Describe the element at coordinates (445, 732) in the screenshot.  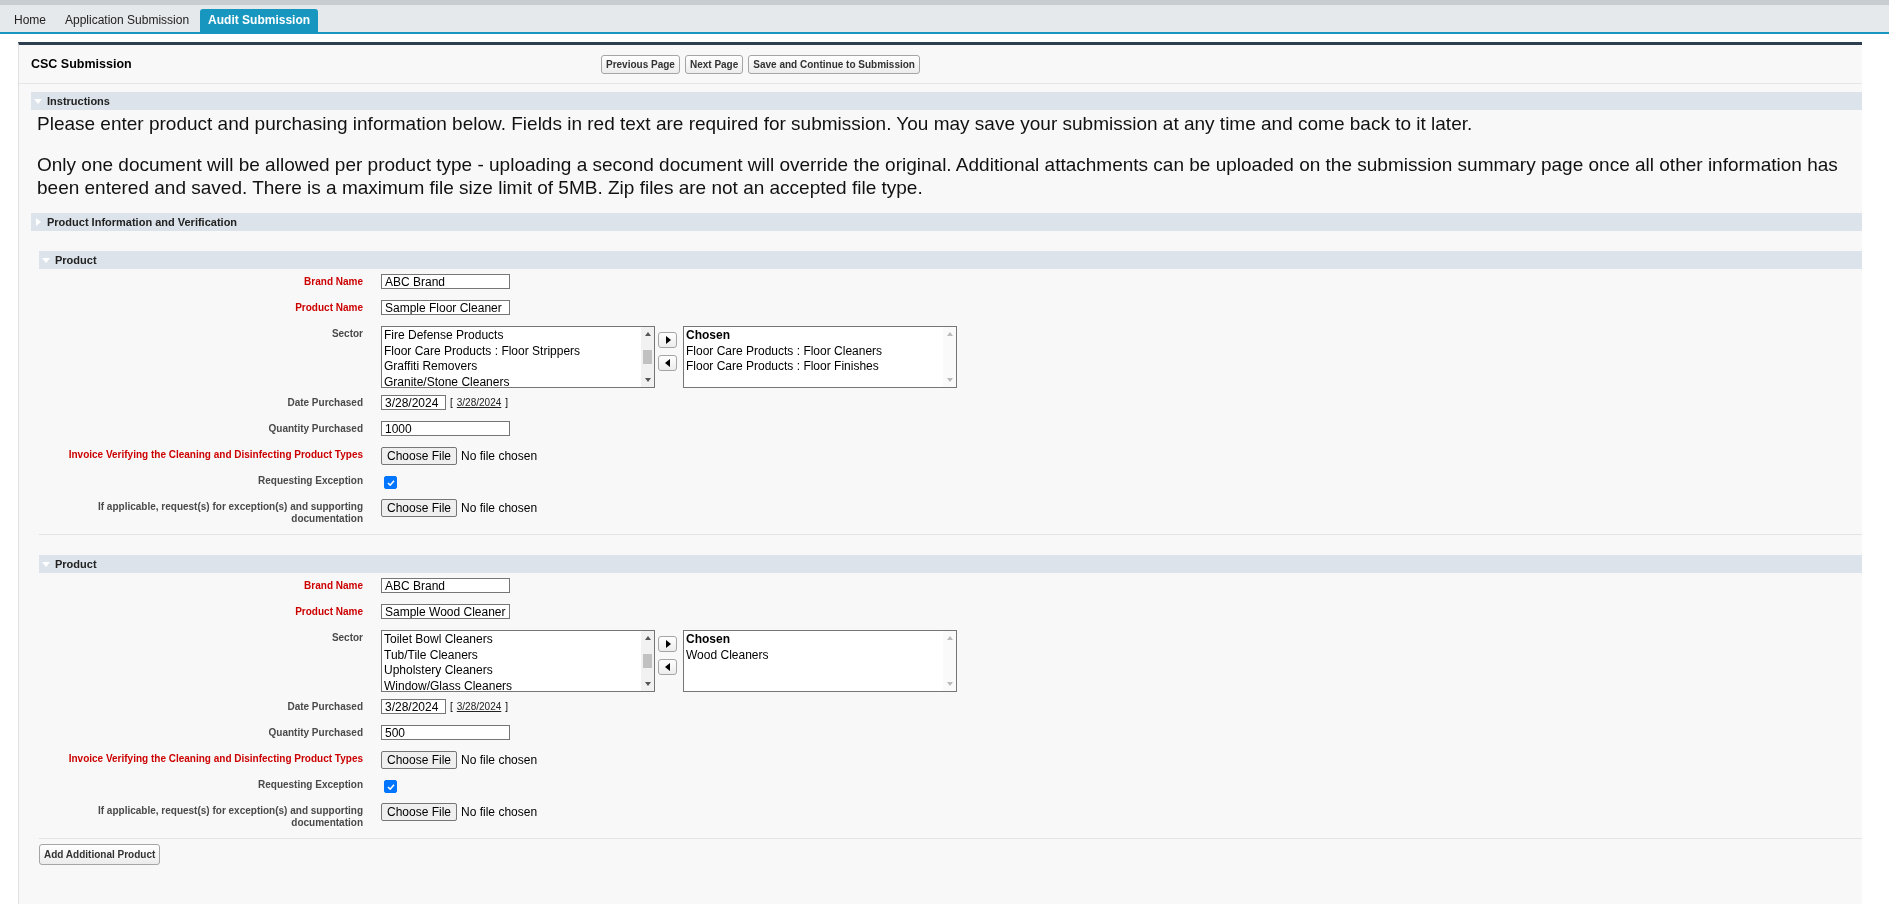
I see `text-field: 500` at that location.